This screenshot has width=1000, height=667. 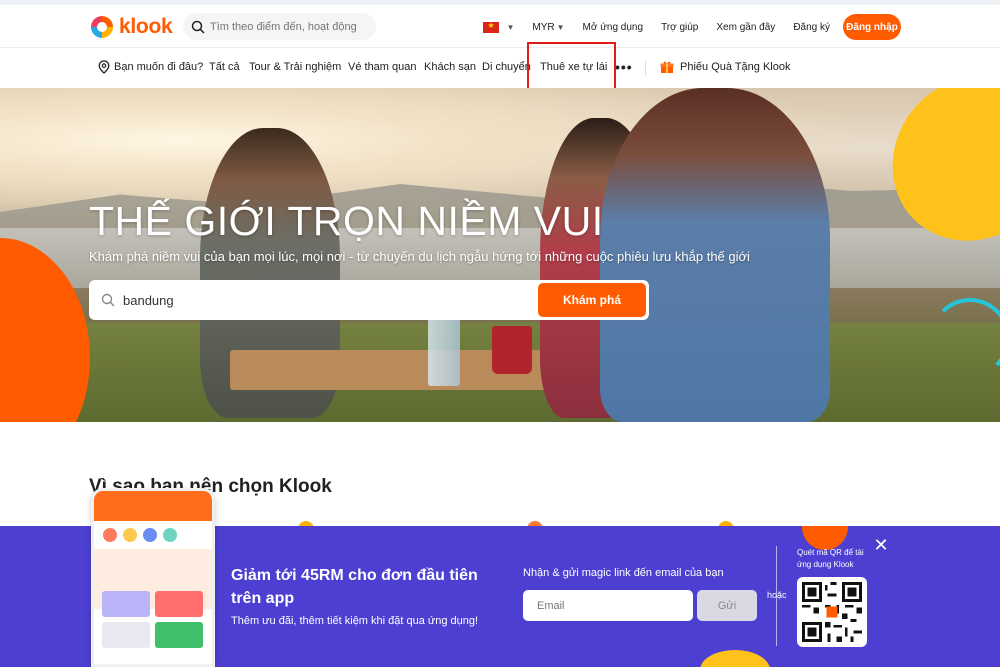 What do you see at coordinates (159, 67) in the screenshot?
I see `nav-where-label: Bạn muốn đi đâu?` at bounding box center [159, 67].